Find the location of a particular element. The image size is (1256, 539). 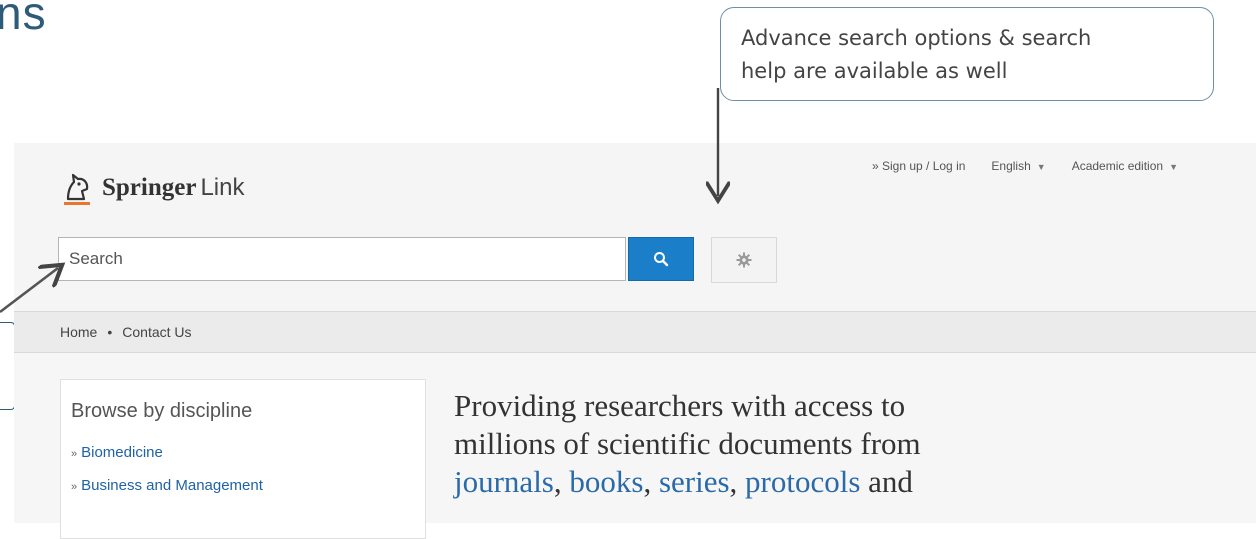

callout-line-1: Advance search options & search is located at coordinates (916, 38).